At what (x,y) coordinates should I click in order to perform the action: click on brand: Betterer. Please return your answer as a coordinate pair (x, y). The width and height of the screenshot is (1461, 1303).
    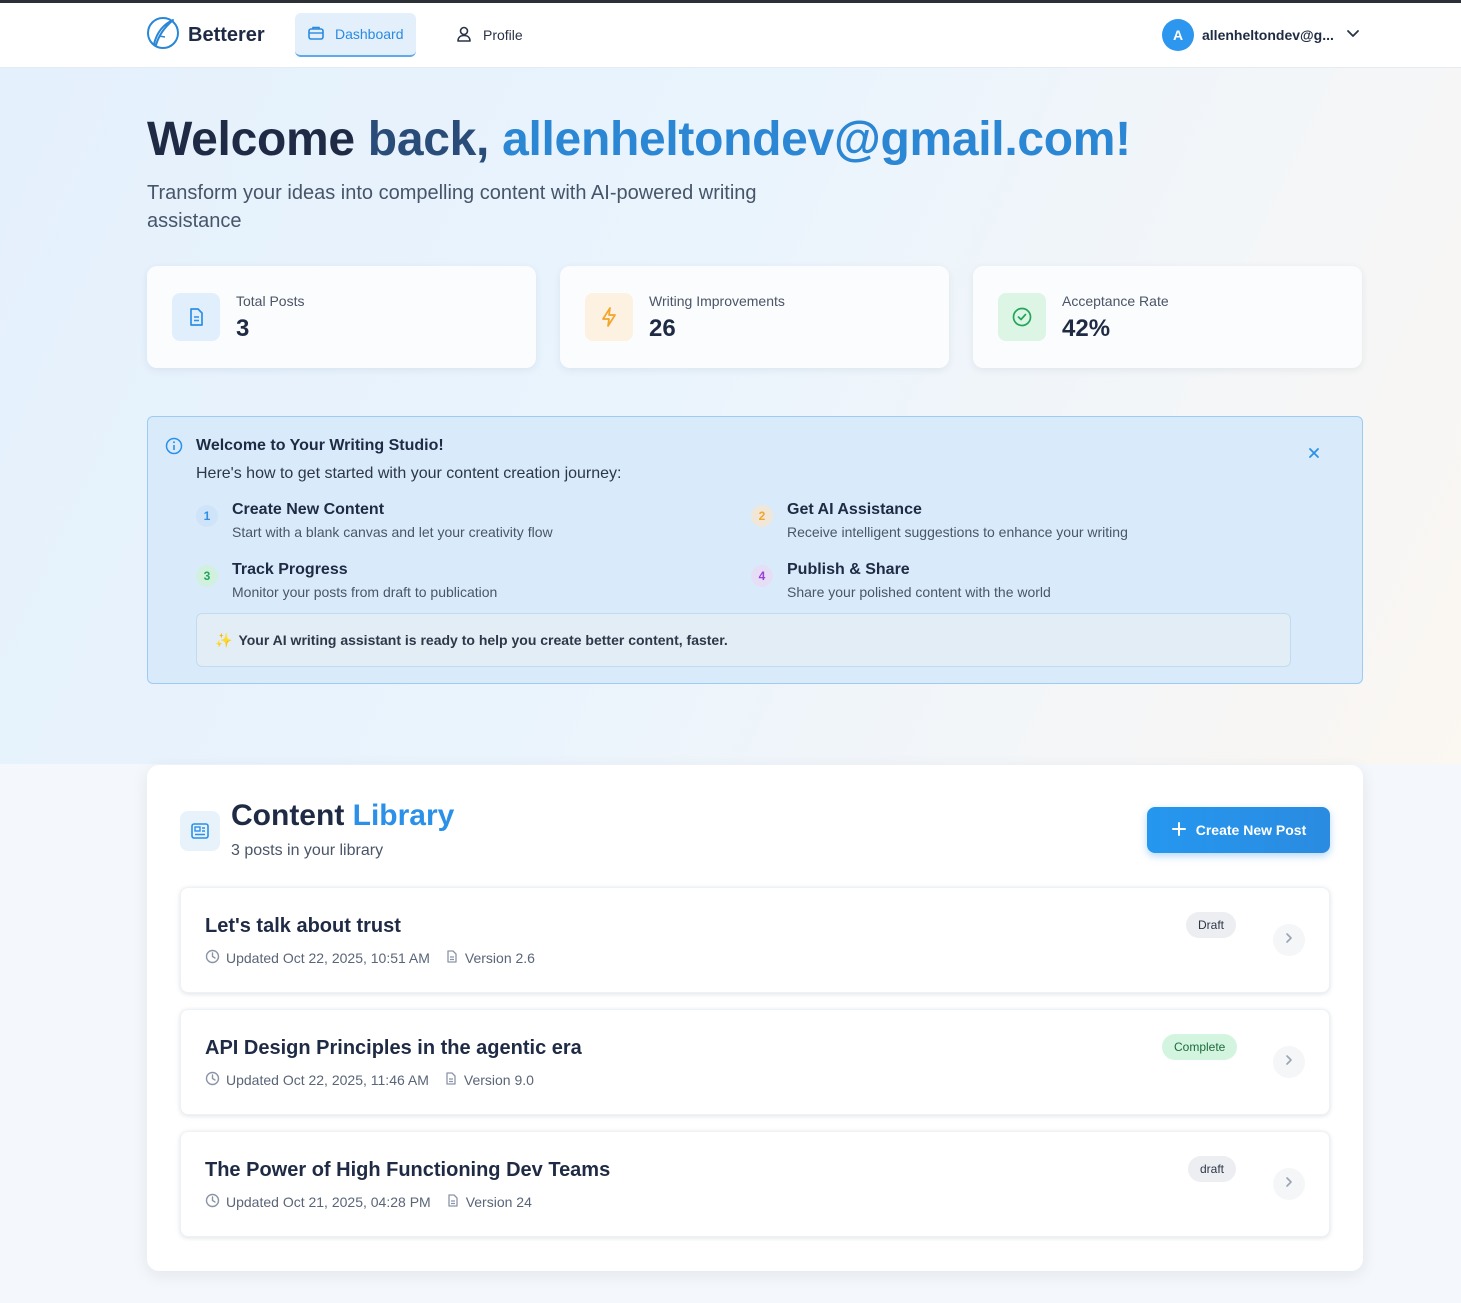
    Looking at the image, I should click on (205, 35).